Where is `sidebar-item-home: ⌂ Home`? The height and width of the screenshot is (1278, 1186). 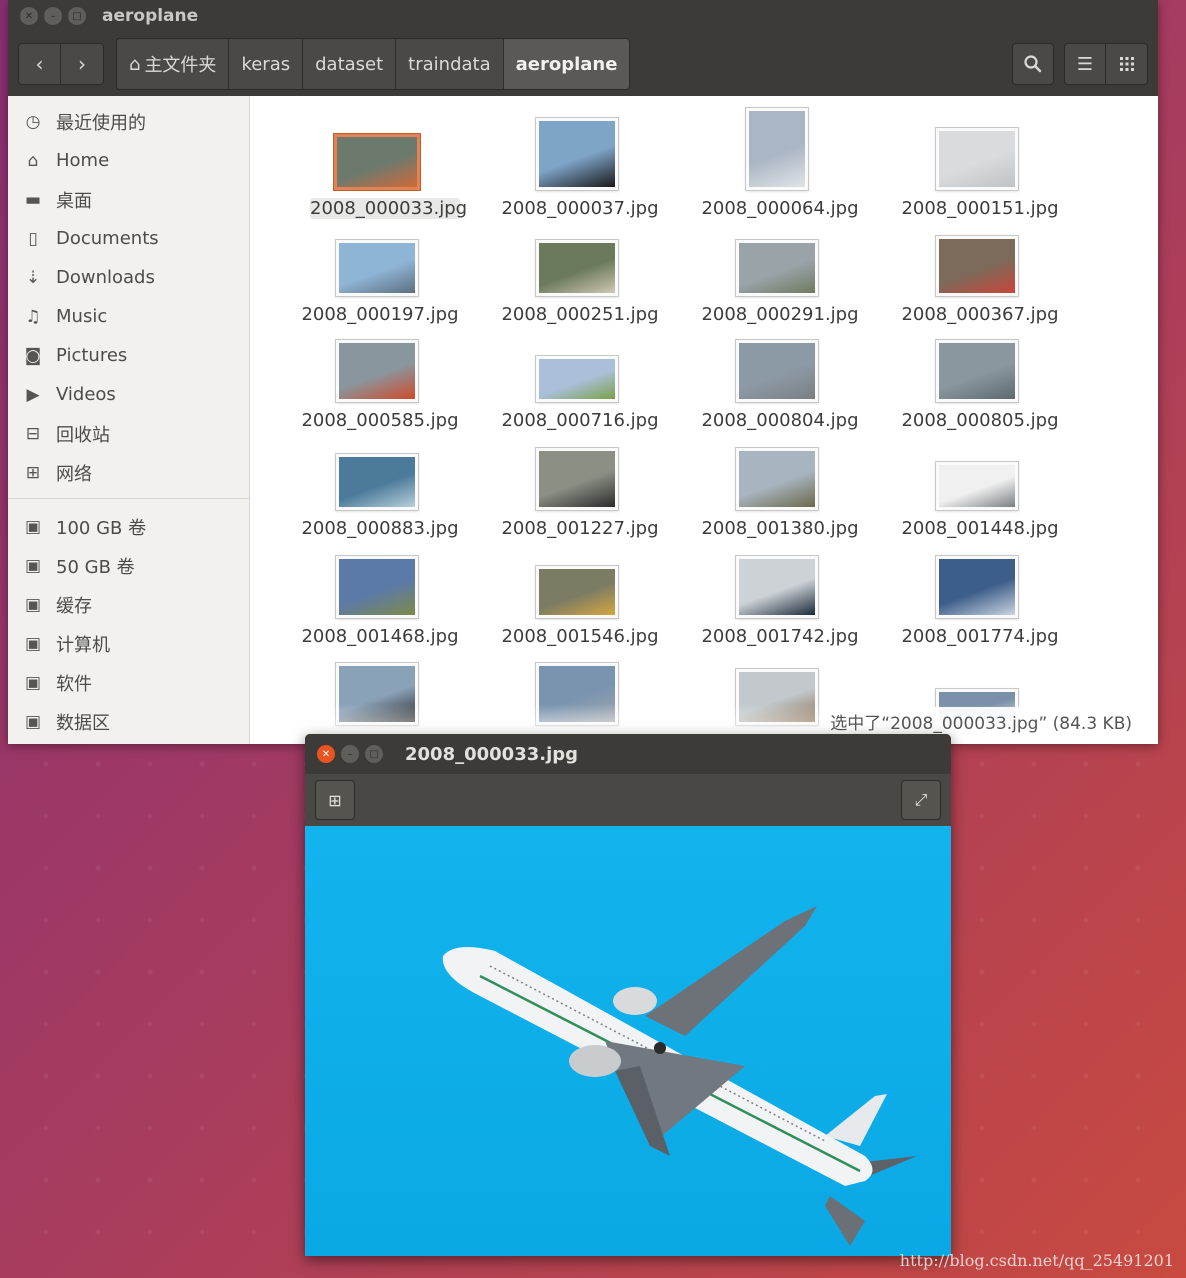 sidebar-item-home: ⌂ Home is located at coordinates (128, 160).